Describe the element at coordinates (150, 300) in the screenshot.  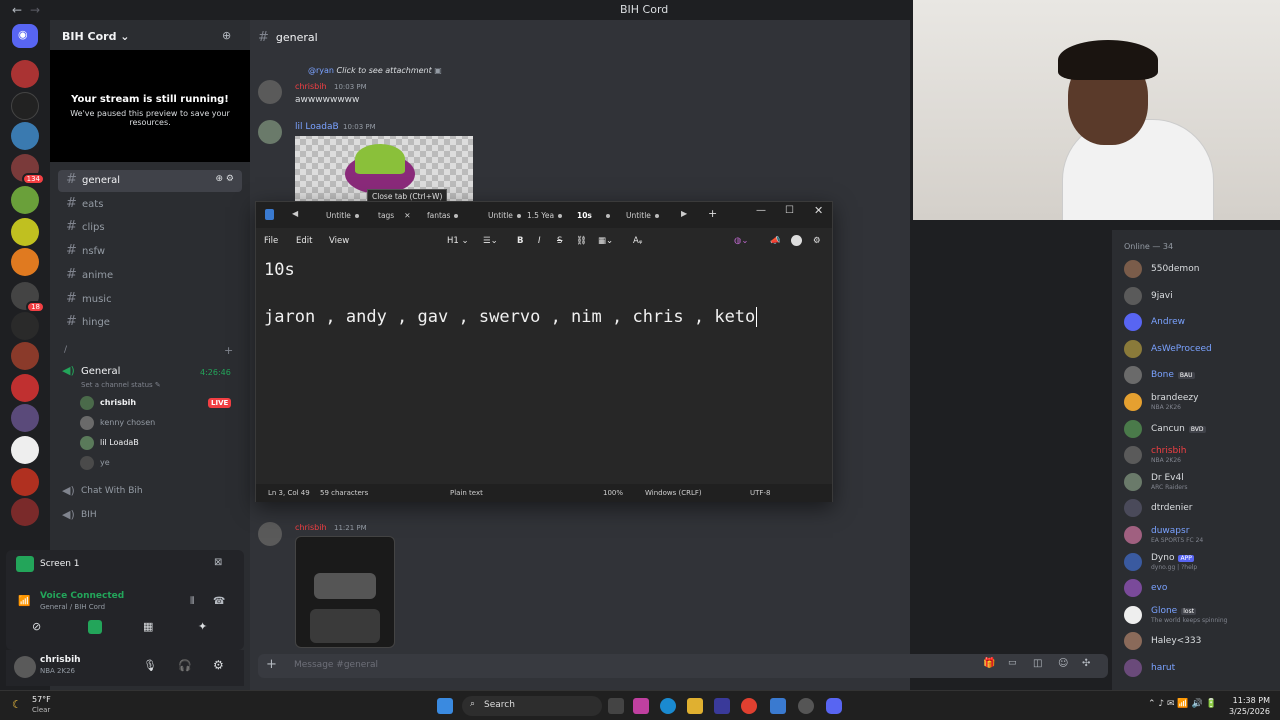
I see `channel-music: # music` at that location.